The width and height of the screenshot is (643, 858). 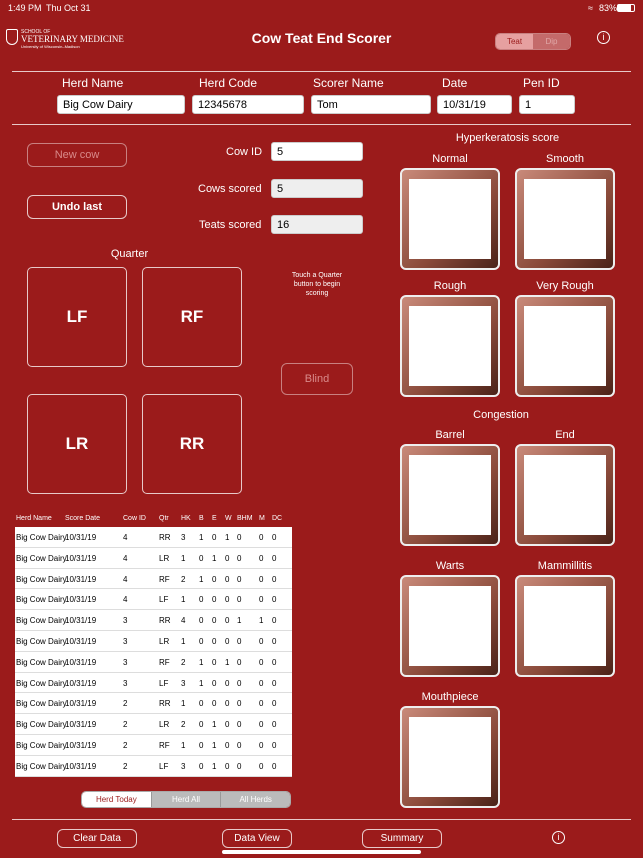 I want to click on table-cell: 4, so click(x=125, y=537).